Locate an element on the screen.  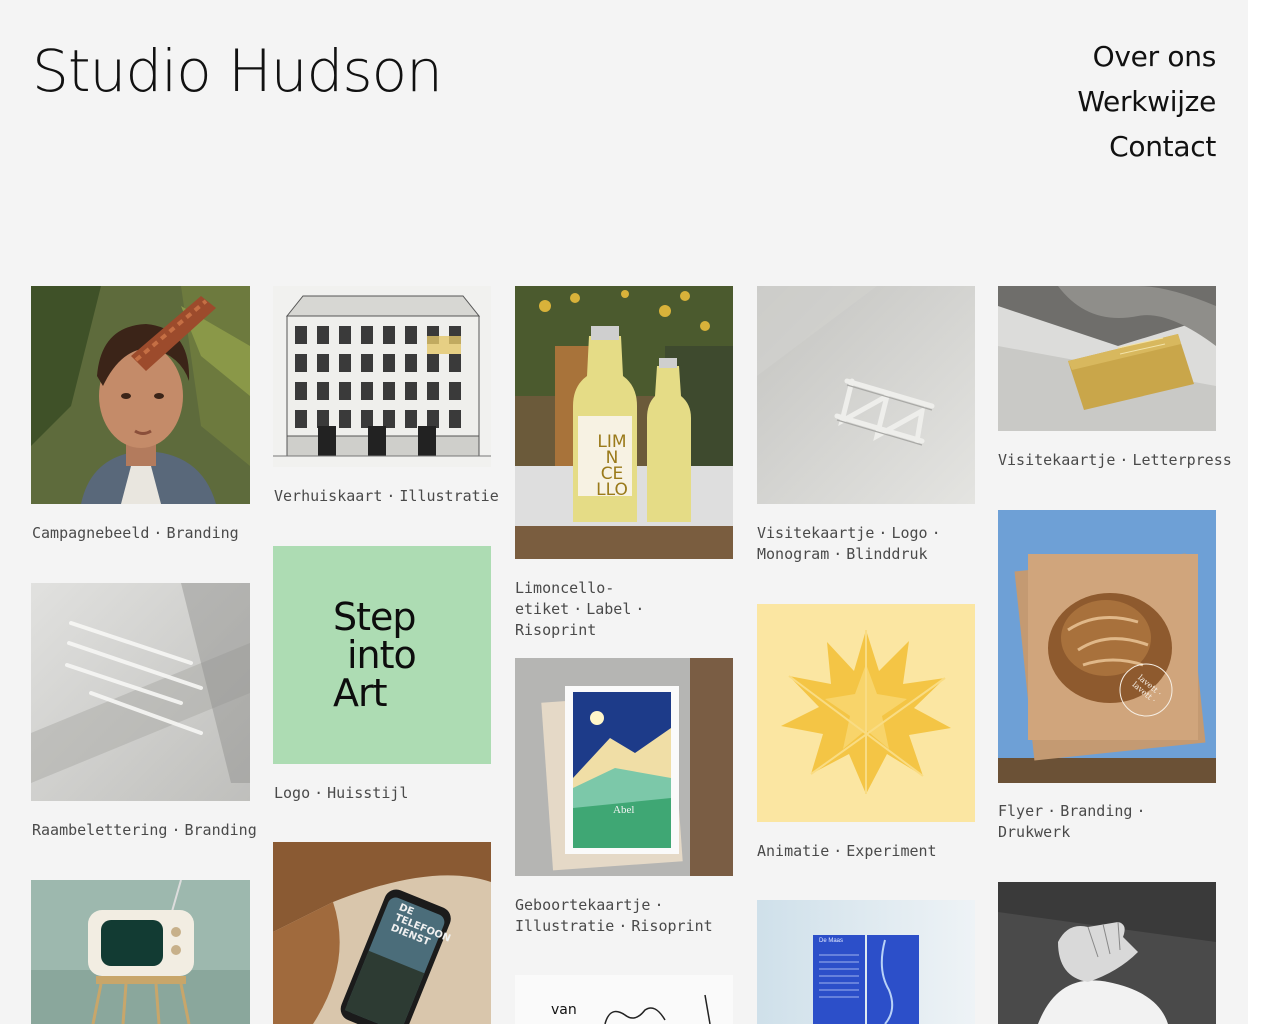
project-animatie-caption: Animatie · Experiment is located at coordinates (847, 851).